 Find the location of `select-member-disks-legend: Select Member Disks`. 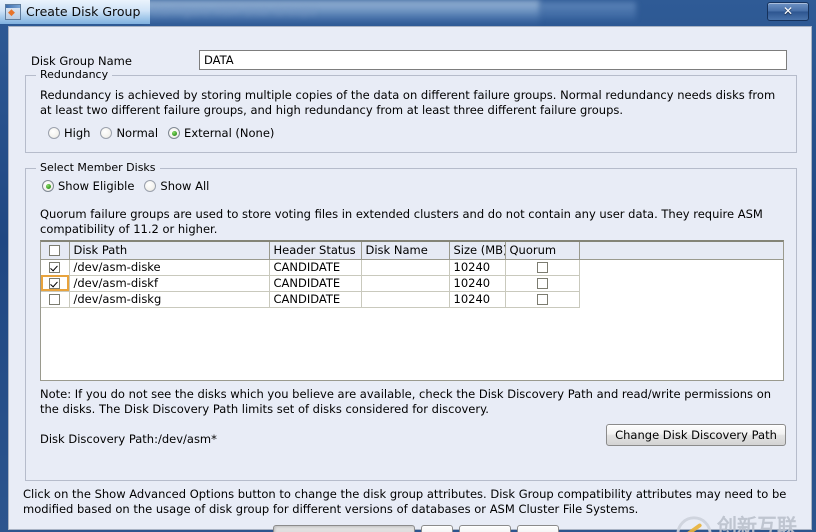

select-member-disks-legend: Select Member Disks is located at coordinates (98, 168).